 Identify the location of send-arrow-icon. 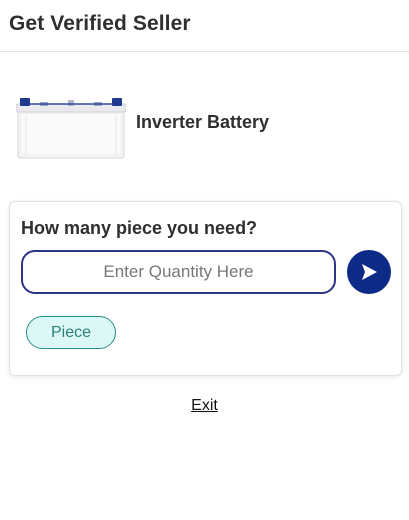
(369, 272).